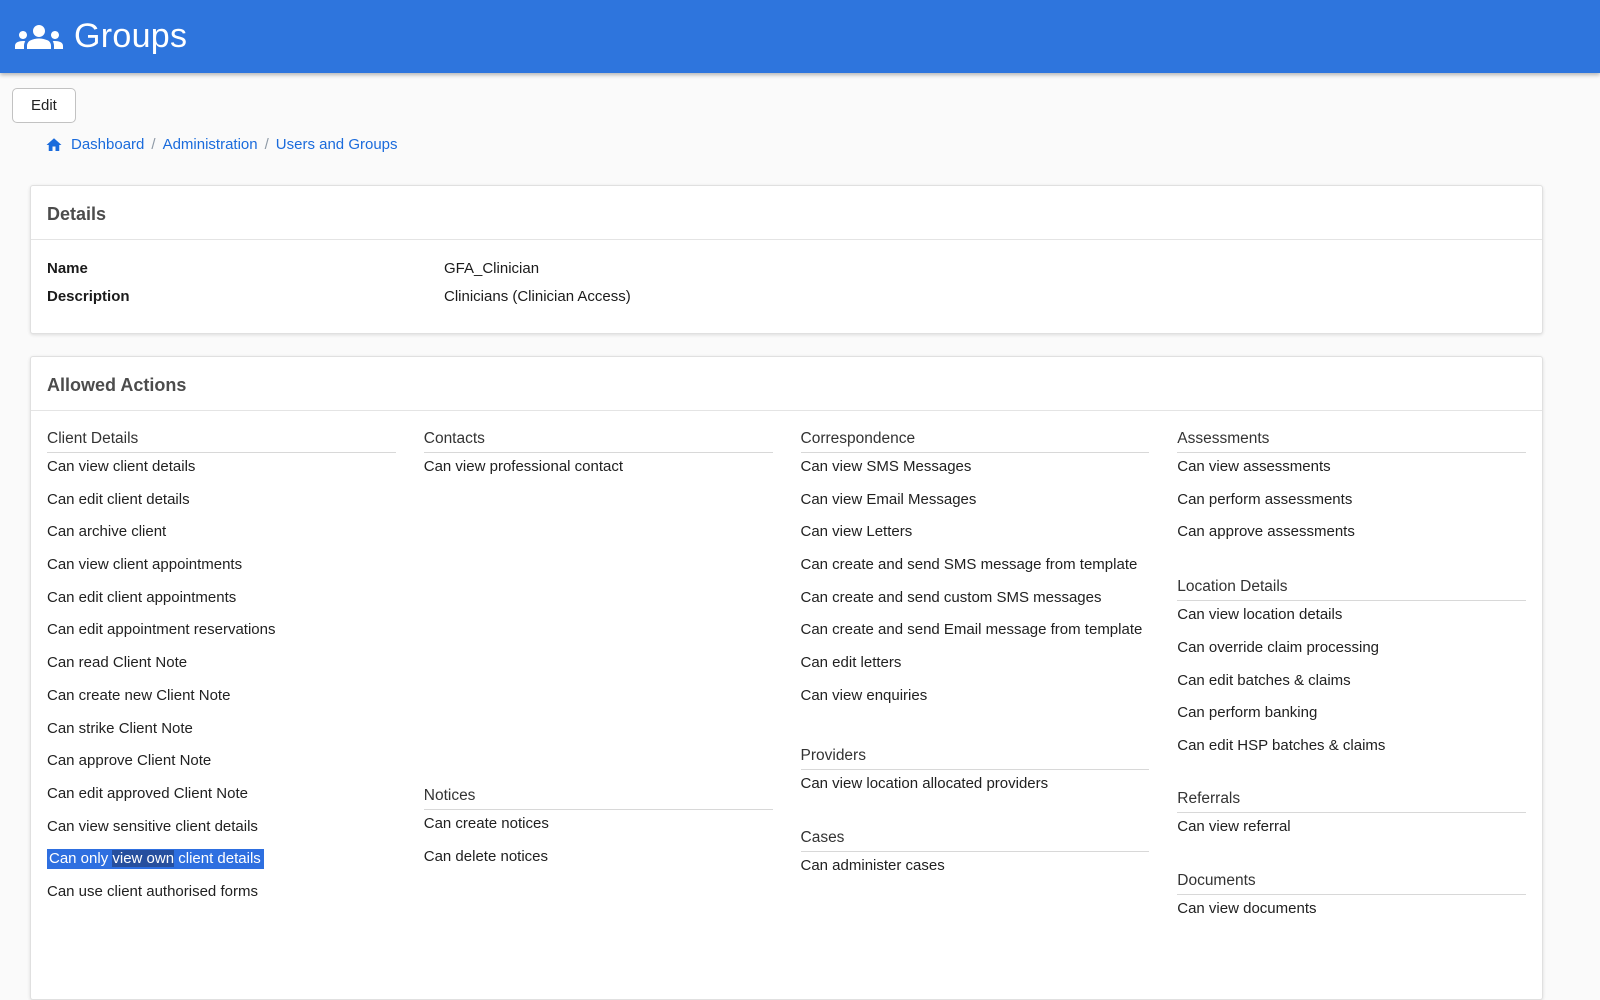 The image size is (1600, 1000). I want to click on action-item: Can edit HSP batches & claims, so click(1281, 746).